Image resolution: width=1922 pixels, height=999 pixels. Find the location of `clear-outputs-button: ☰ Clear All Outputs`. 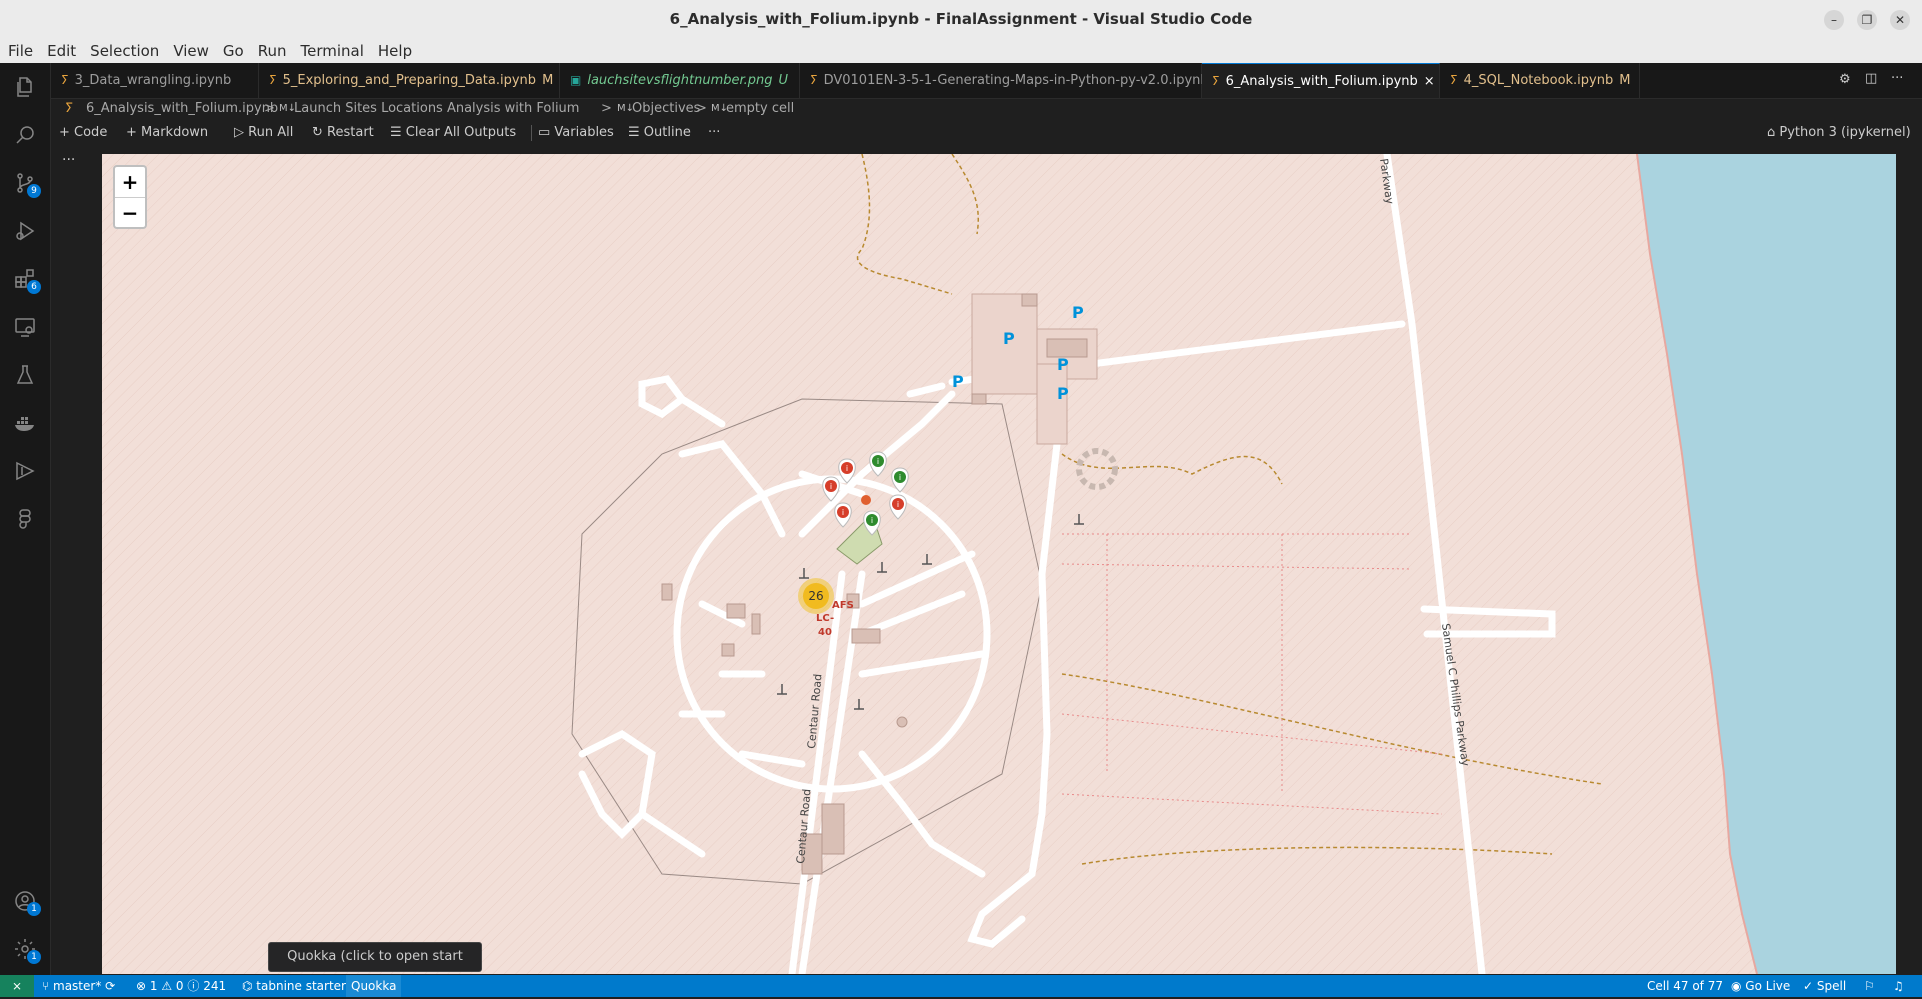

clear-outputs-button: ☰ Clear All Outputs is located at coordinates (453, 133).